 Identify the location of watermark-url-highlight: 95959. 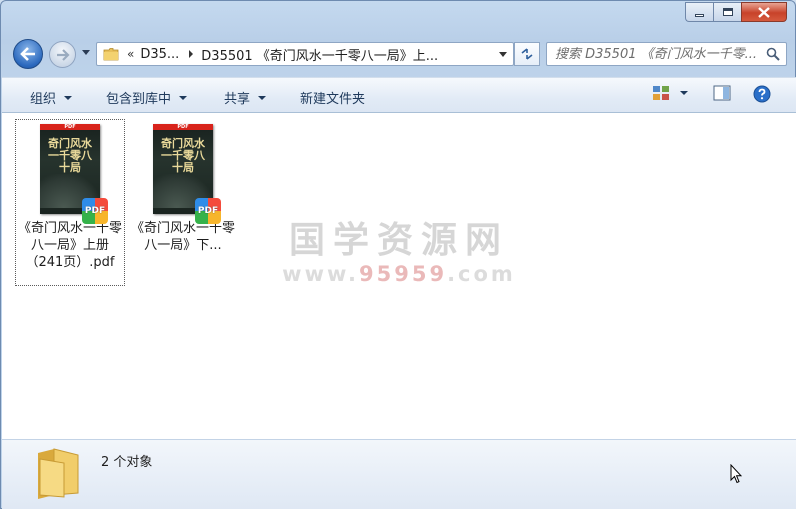
(403, 274).